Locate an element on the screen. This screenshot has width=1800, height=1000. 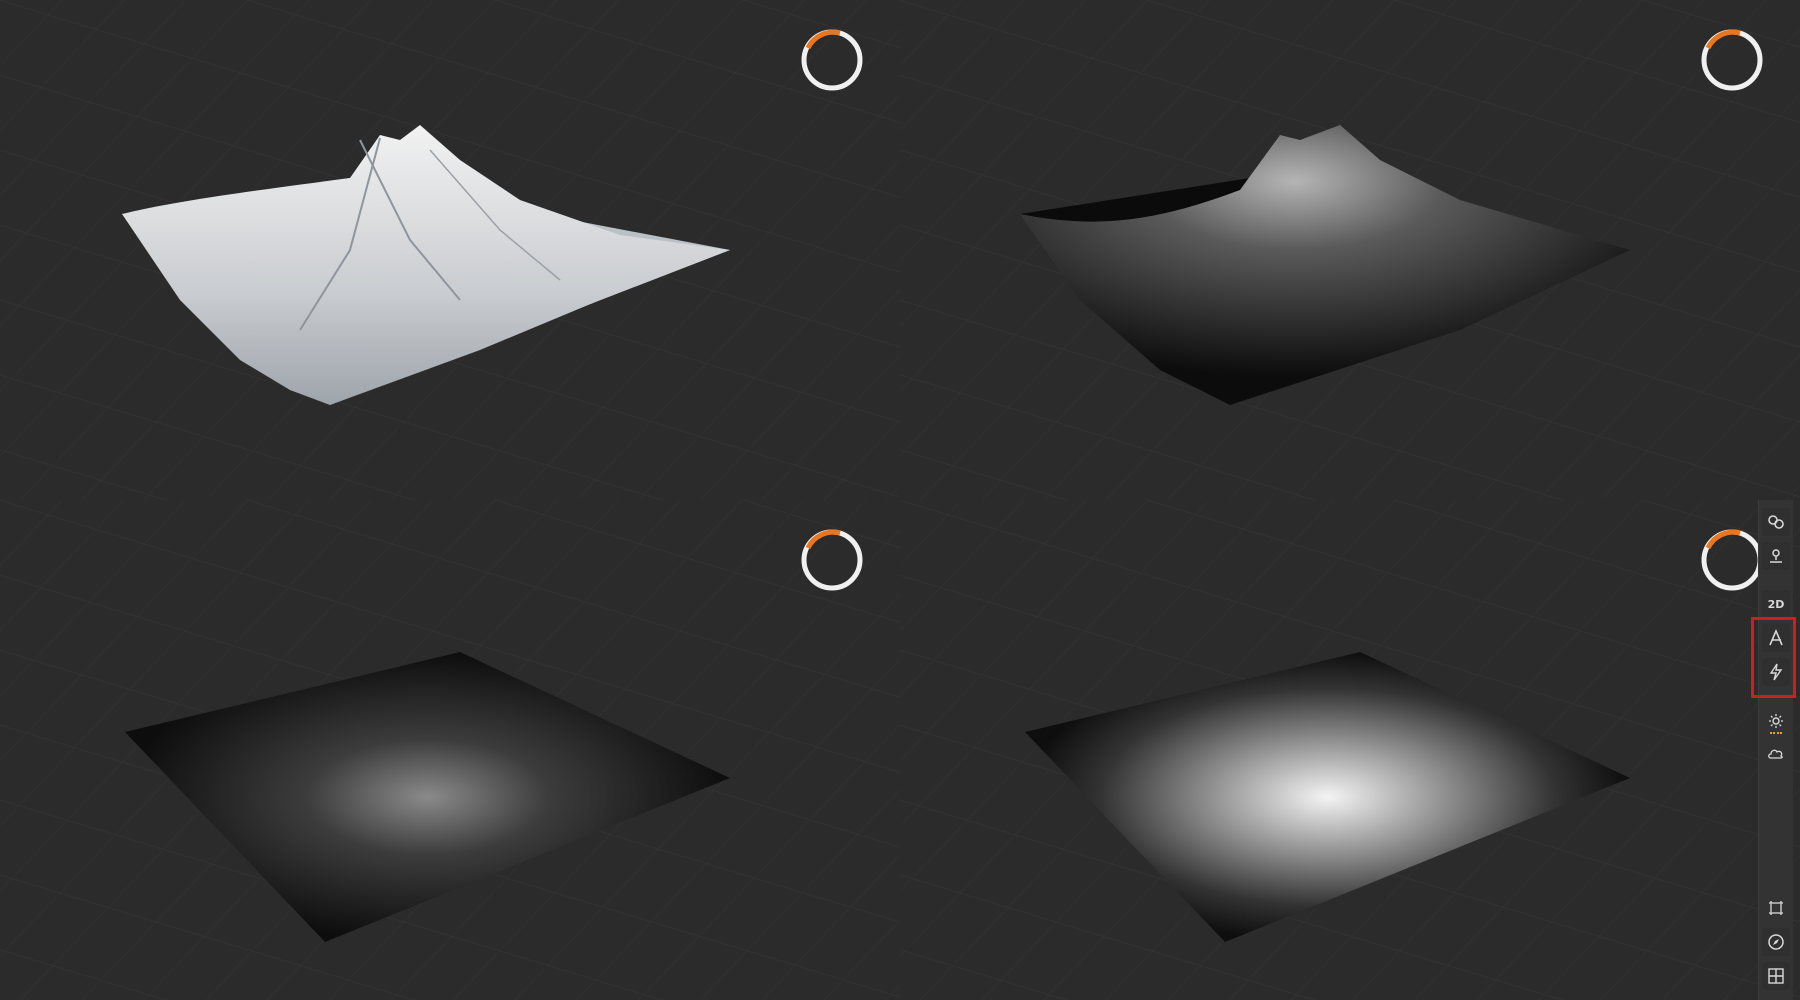
frame-icon is located at coordinates (1776, 908).